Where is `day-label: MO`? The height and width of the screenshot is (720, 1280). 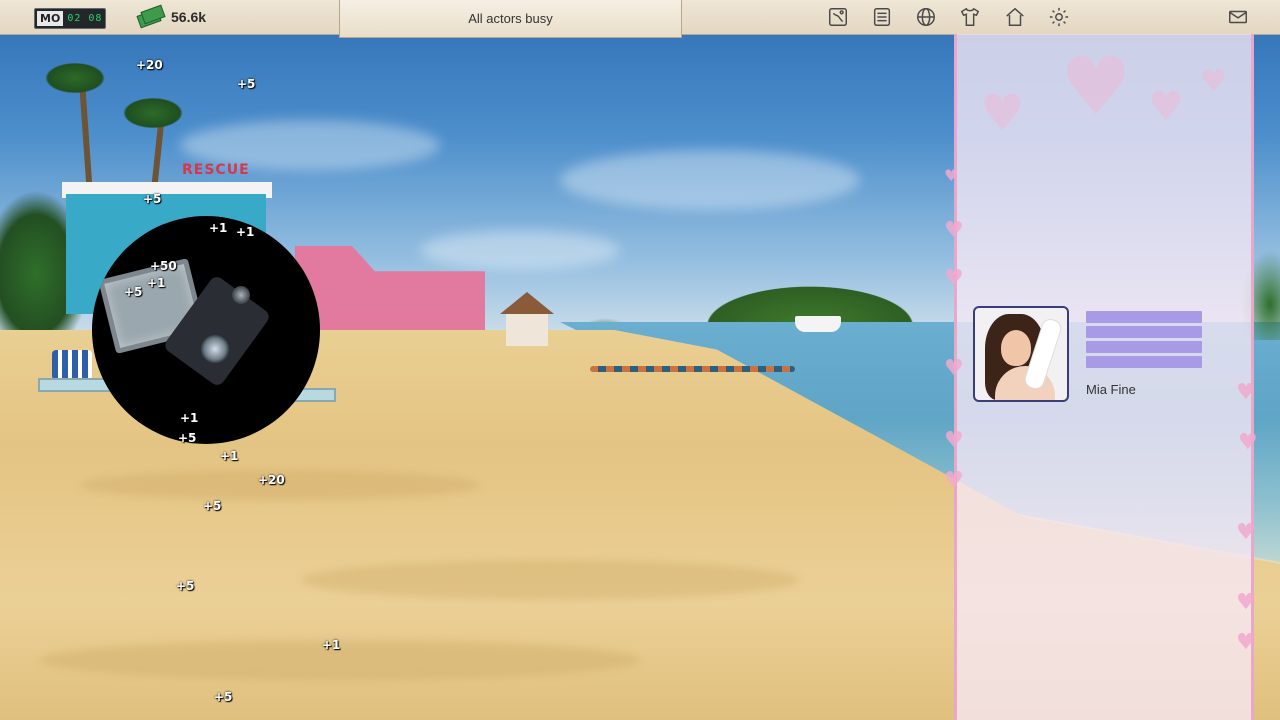
day-label: MO is located at coordinates (50, 18).